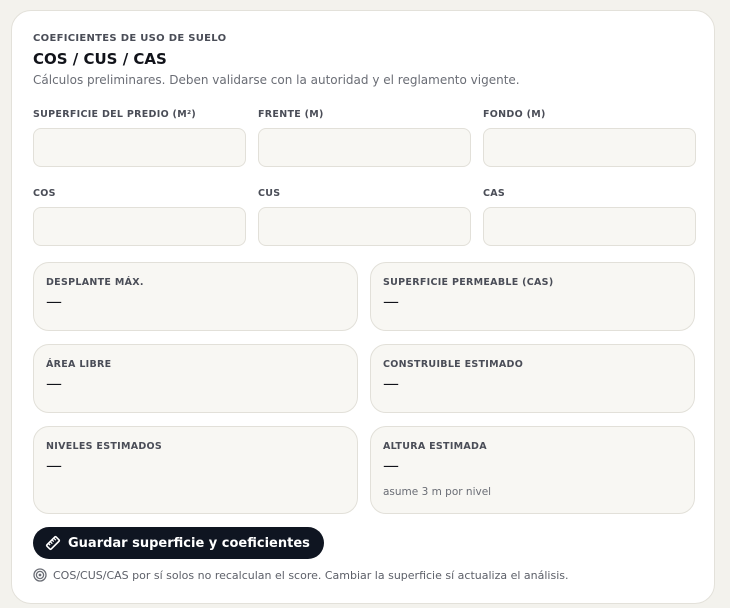  I want to click on cos-input, so click(139, 226).